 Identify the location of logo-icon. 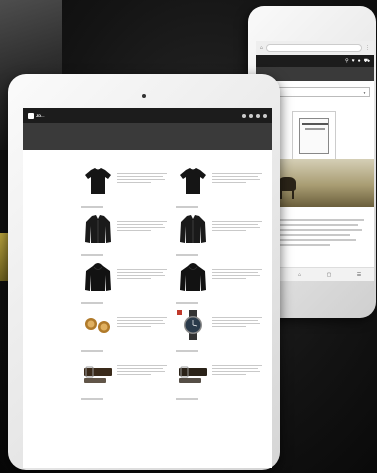
(31, 115).